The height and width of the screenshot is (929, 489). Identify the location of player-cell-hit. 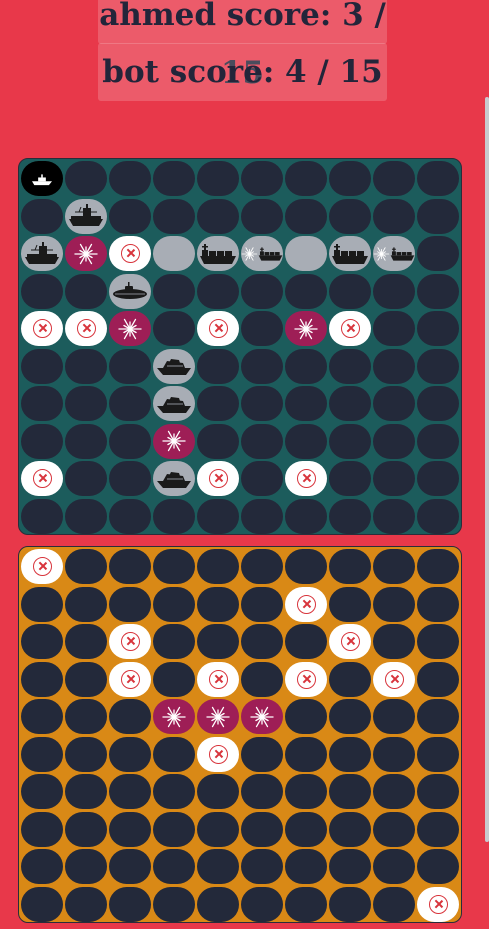
(394, 254).